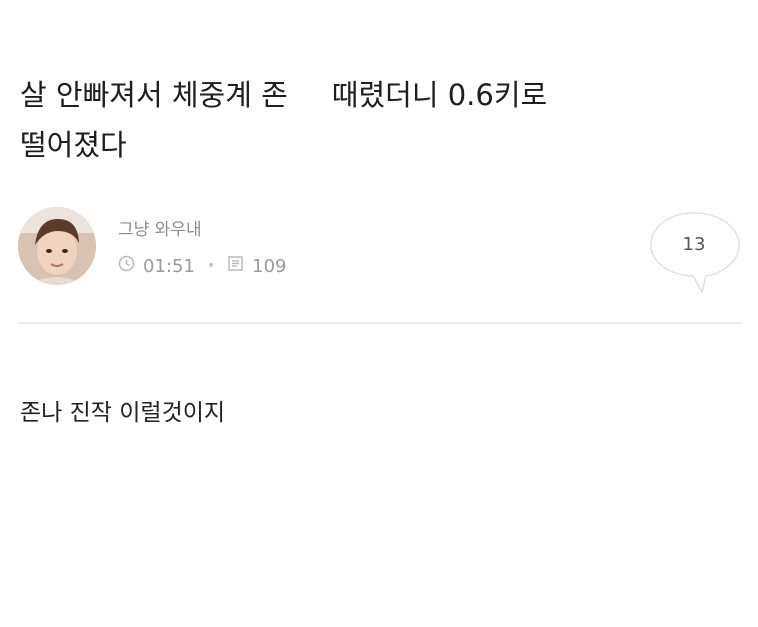 The image size is (758, 627). Describe the element at coordinates (379, 250) in the screenshot. I see `author-row: 그냥 와우내 01:51 • 109 13` at that location.